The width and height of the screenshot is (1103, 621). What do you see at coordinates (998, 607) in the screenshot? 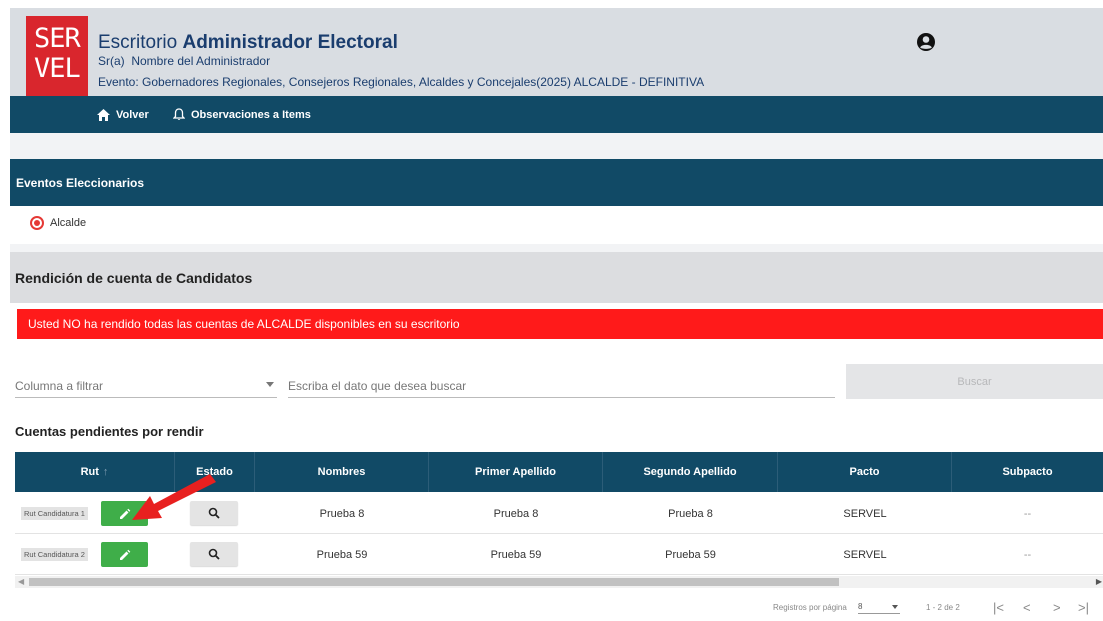
I see `first-page-button: |<` at bounding box center [998, 607].